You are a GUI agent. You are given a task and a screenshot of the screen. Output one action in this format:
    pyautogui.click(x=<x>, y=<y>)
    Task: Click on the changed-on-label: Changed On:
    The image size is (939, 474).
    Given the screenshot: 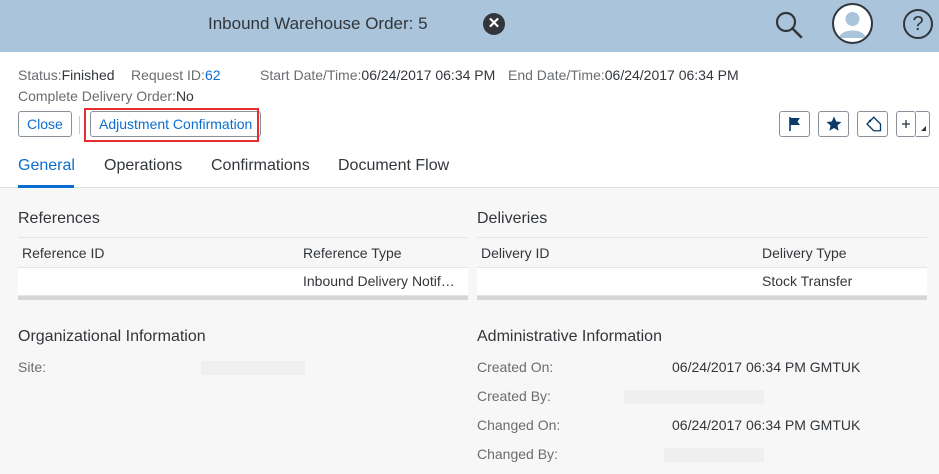 What is the action you would take?
    pyautogui.click(x=519, y=425)
    